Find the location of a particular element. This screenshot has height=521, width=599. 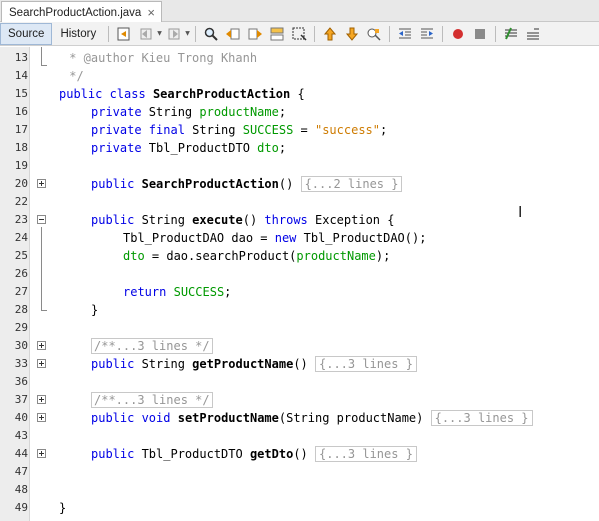

code-line: 22 is located at coordinates (299, 202).